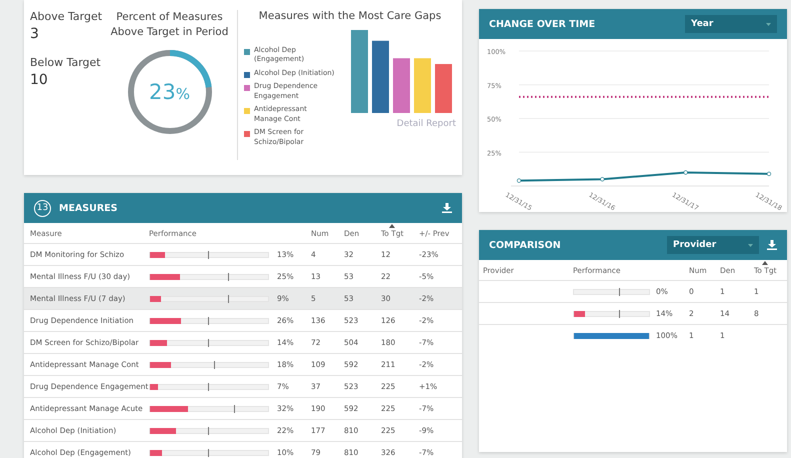 This screenshot has height=458, width=791. I want to click on group-dropdown: Provider, so click(713, 245).